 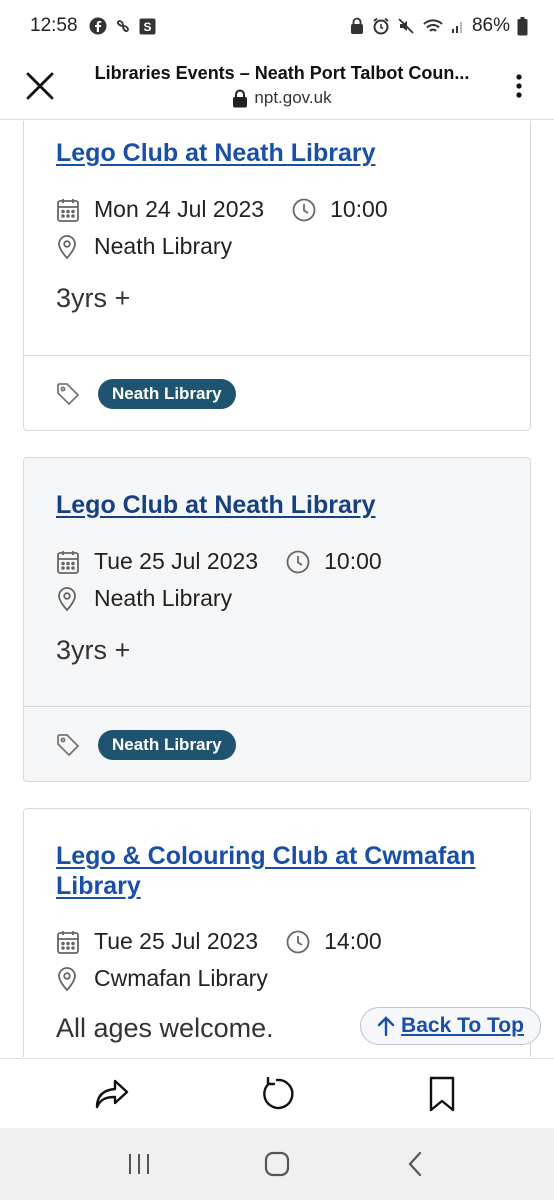 What do you see at coordinates (277, 978) in the screenshot?
I see `event-location-row: Cwmafan Library` at bounding box center [277, 978].